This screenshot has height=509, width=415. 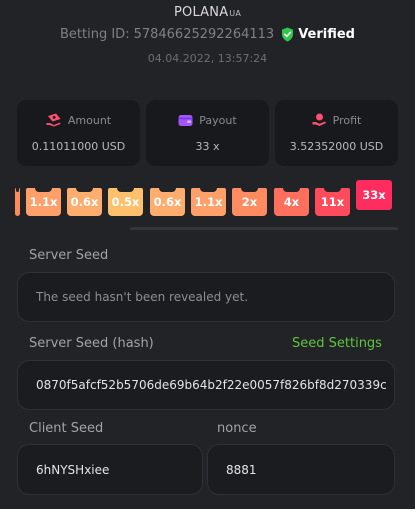 I want to click on profit-card: Profit 3.52352000 USD, so click(x=336, y=133).